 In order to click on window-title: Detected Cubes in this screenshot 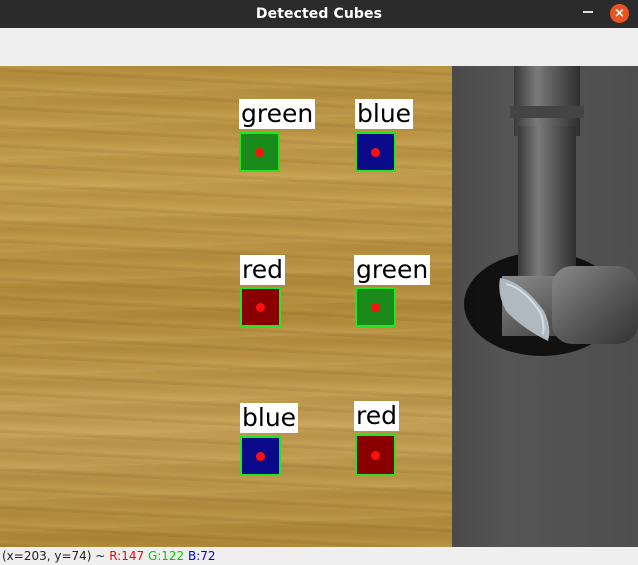, I will do `click(319, 14)`.